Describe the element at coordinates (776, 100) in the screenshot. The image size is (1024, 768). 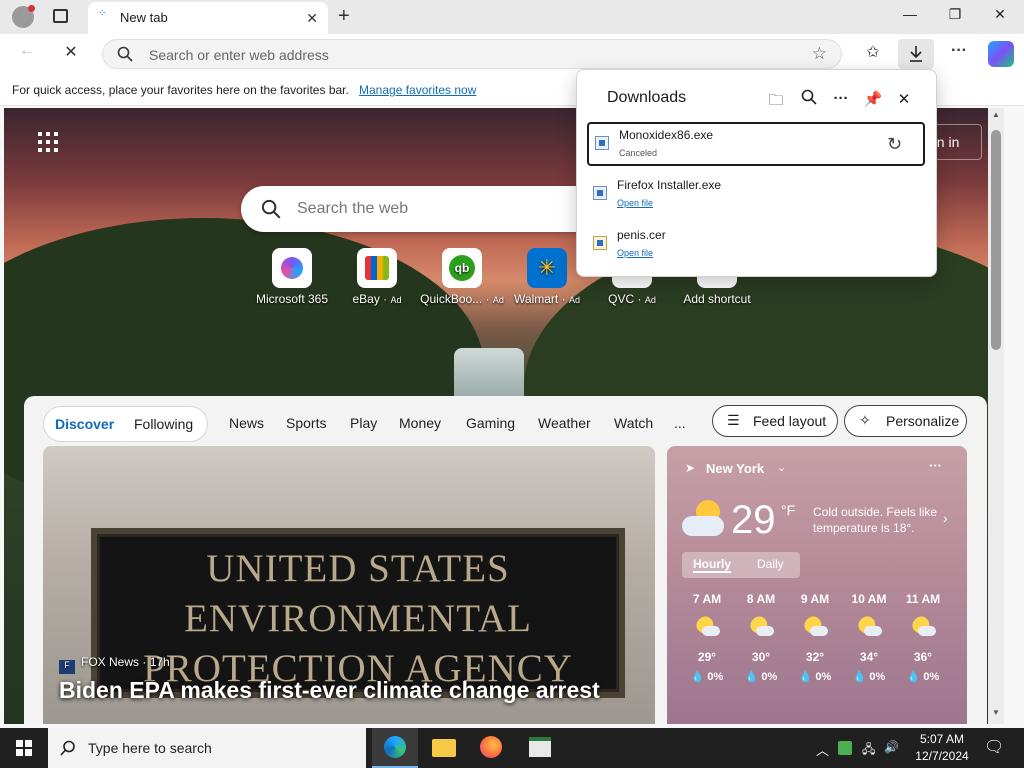
I see `open-folder-icon: 🗀` at that location.